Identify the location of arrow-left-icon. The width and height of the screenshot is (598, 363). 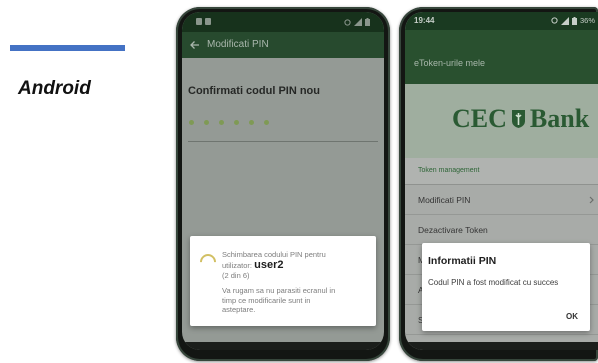
(195, 45).